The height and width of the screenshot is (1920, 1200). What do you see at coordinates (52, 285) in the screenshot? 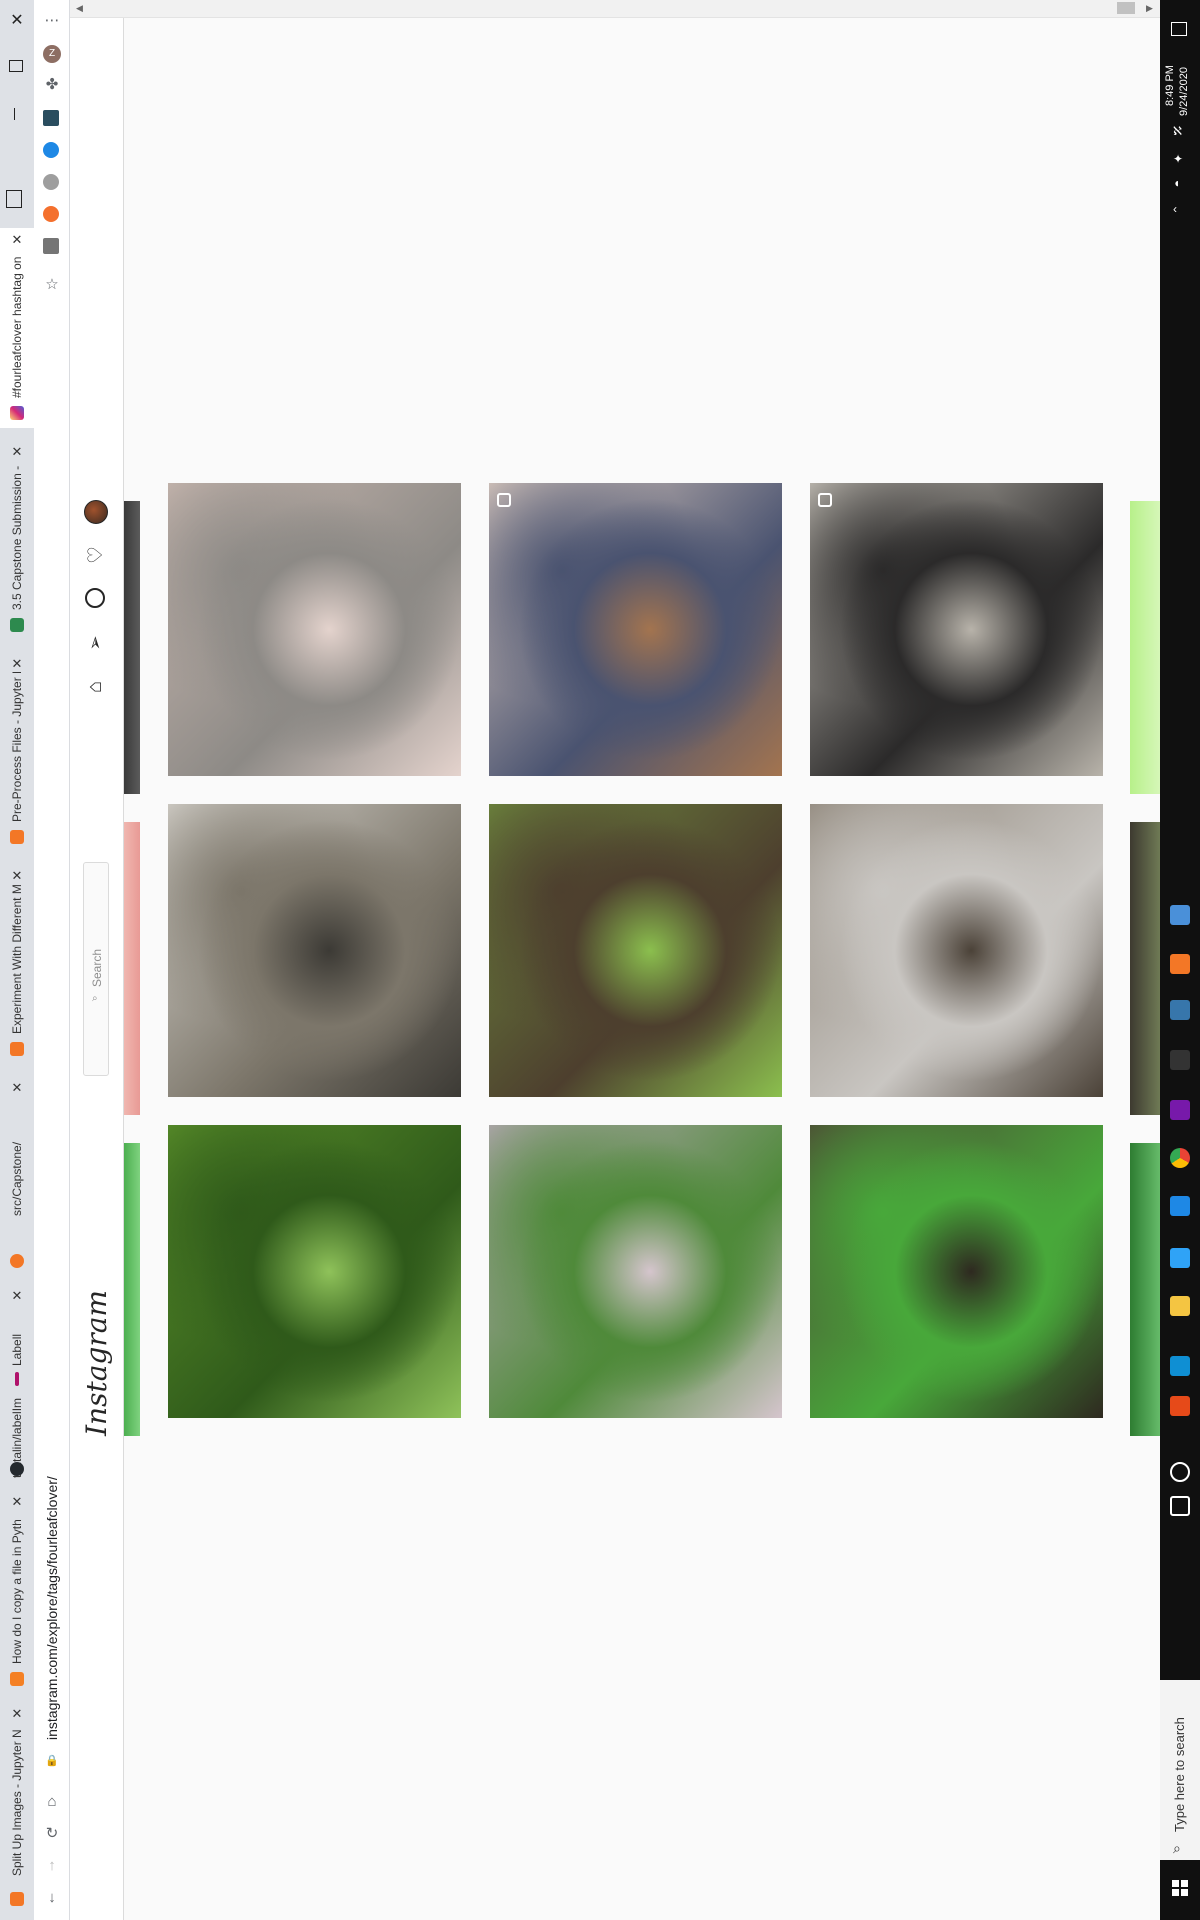
I see `bookmark-star-icon: ☆` at bounding box center [52, 285].